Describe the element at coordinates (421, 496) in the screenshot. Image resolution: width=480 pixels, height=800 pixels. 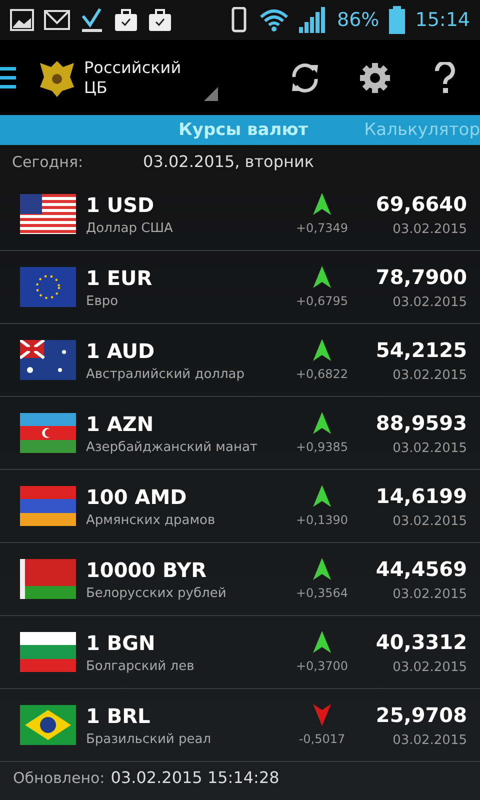
I see `exchange-rate: 14,6199` at that location.